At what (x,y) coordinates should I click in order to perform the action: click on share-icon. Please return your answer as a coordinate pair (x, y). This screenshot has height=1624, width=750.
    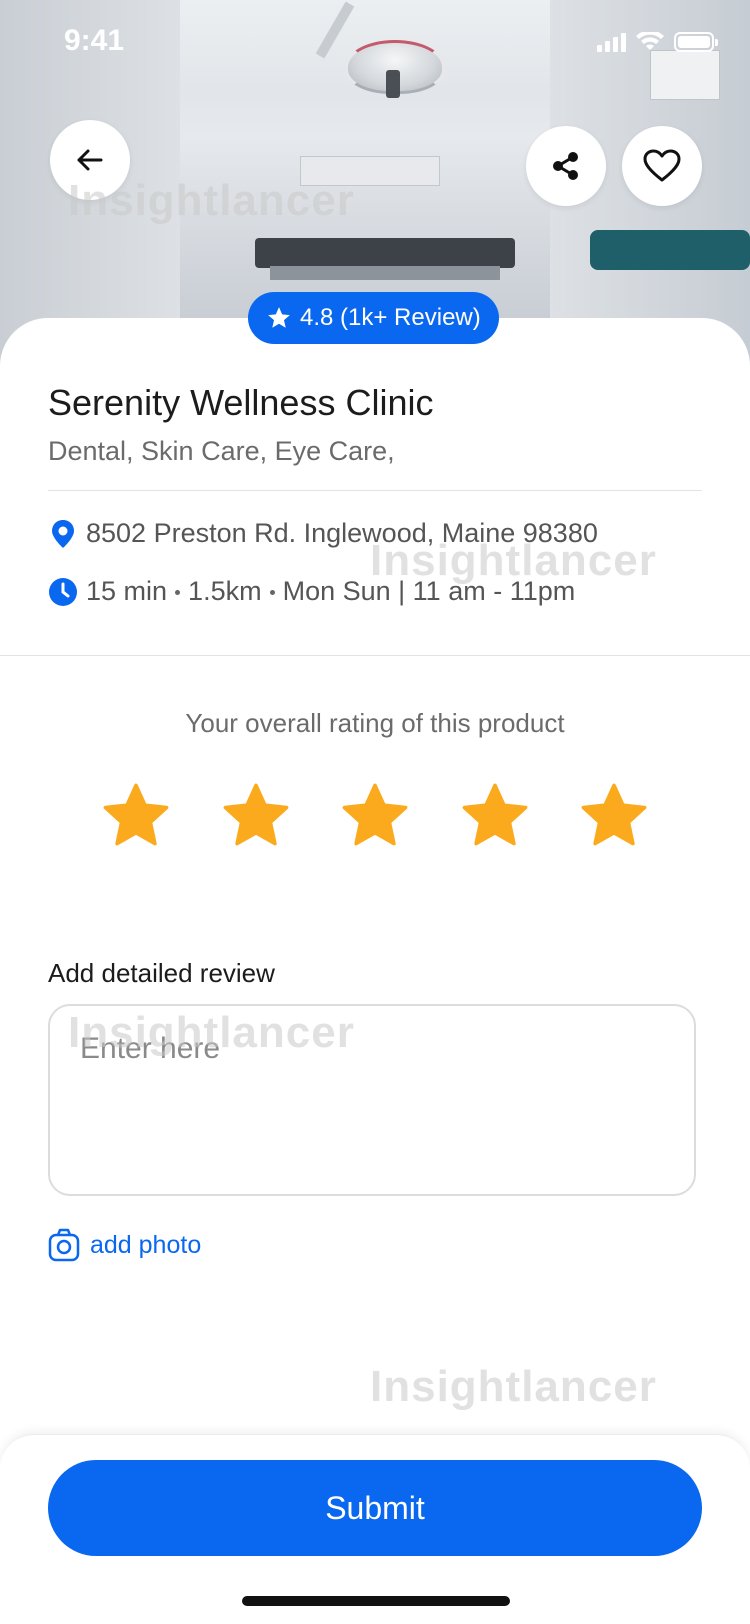
    Looking at the image, I should click on (565, 166).